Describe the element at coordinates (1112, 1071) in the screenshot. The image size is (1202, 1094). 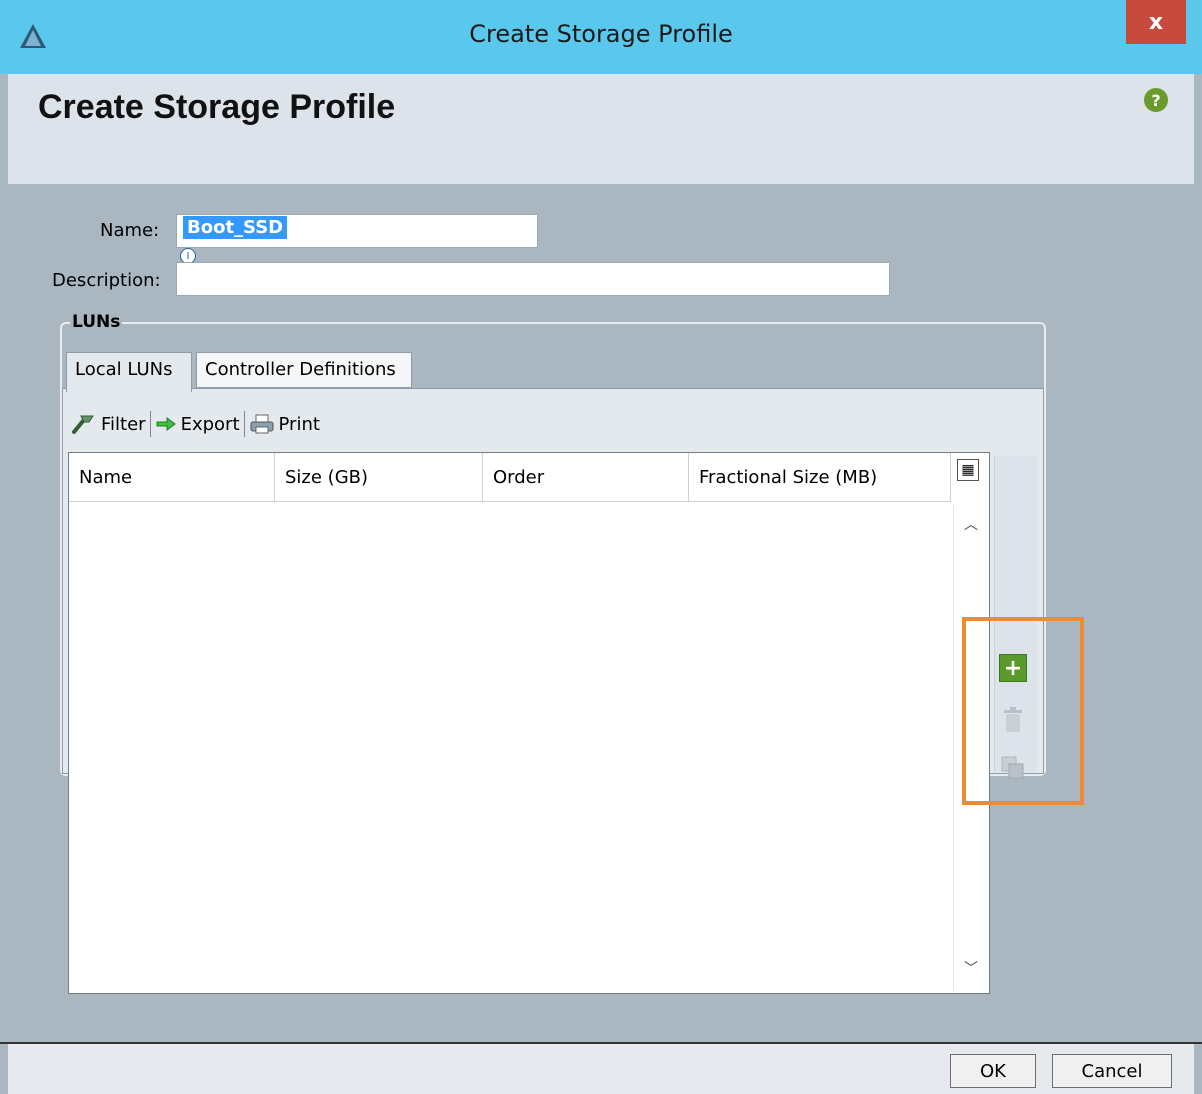
I see `cancel-button: Cancel` at that location.